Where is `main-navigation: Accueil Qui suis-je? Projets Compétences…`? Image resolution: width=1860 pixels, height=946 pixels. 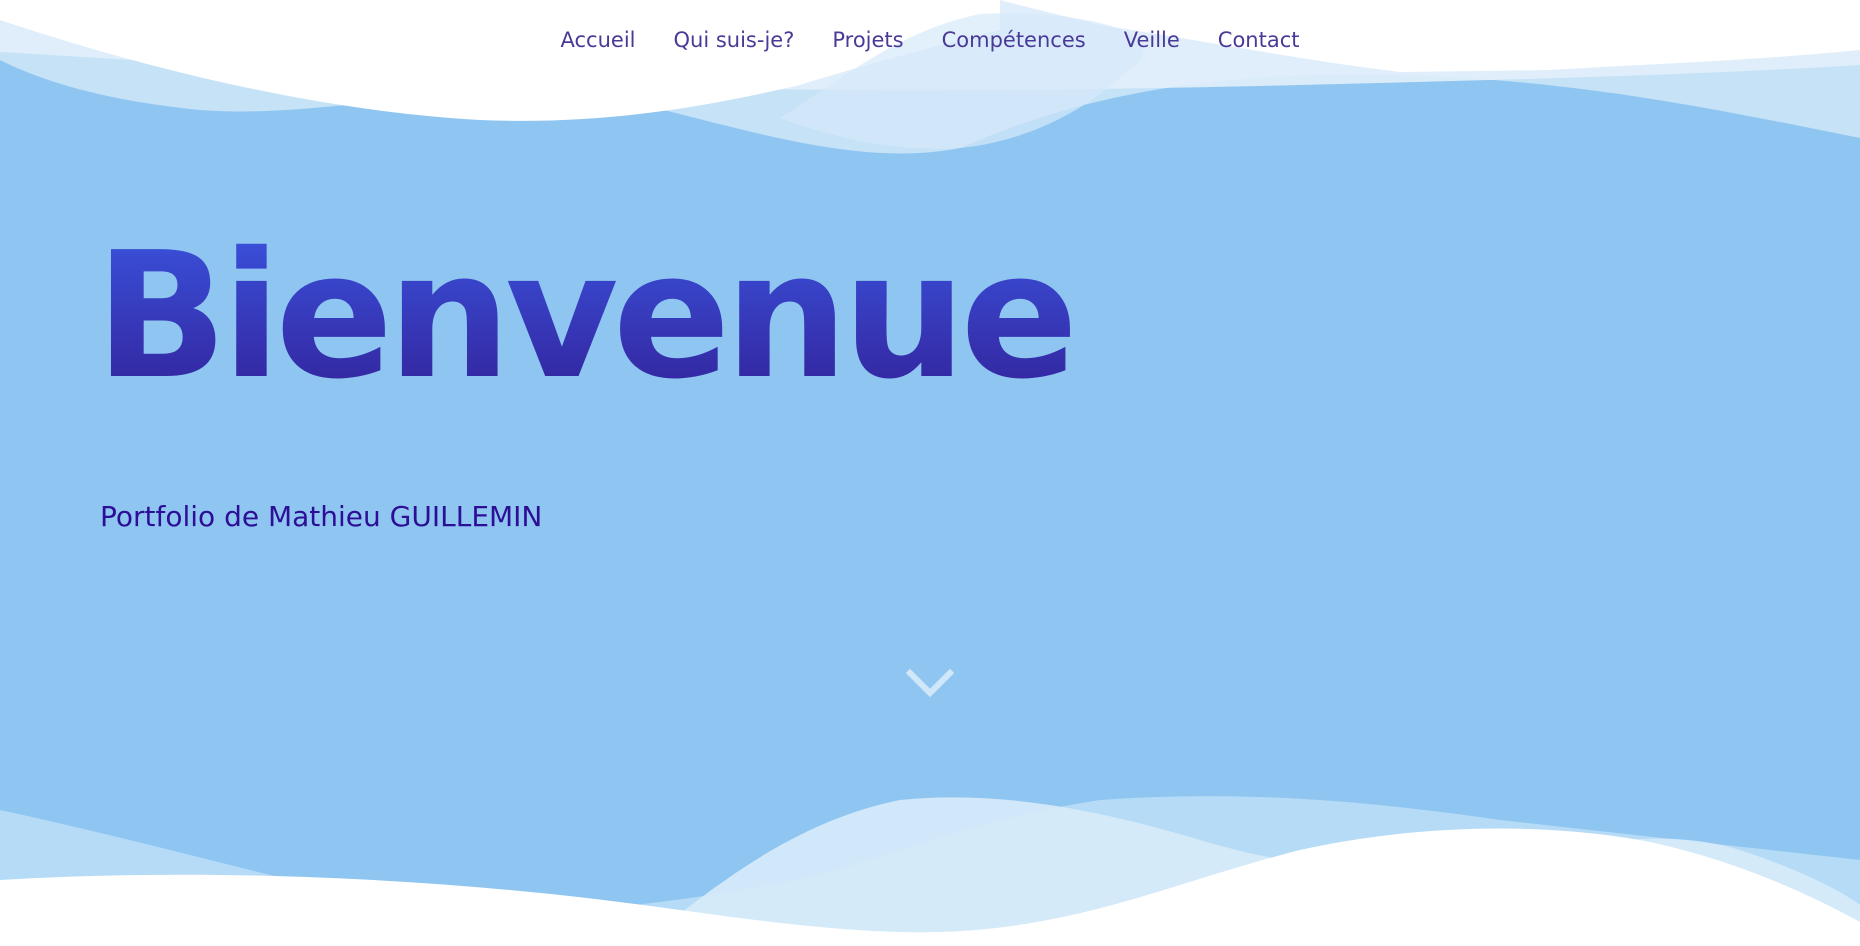
main-navigation: Accueil Qui suis-je? Projets Compétences… is located at coordinates (930, 40).